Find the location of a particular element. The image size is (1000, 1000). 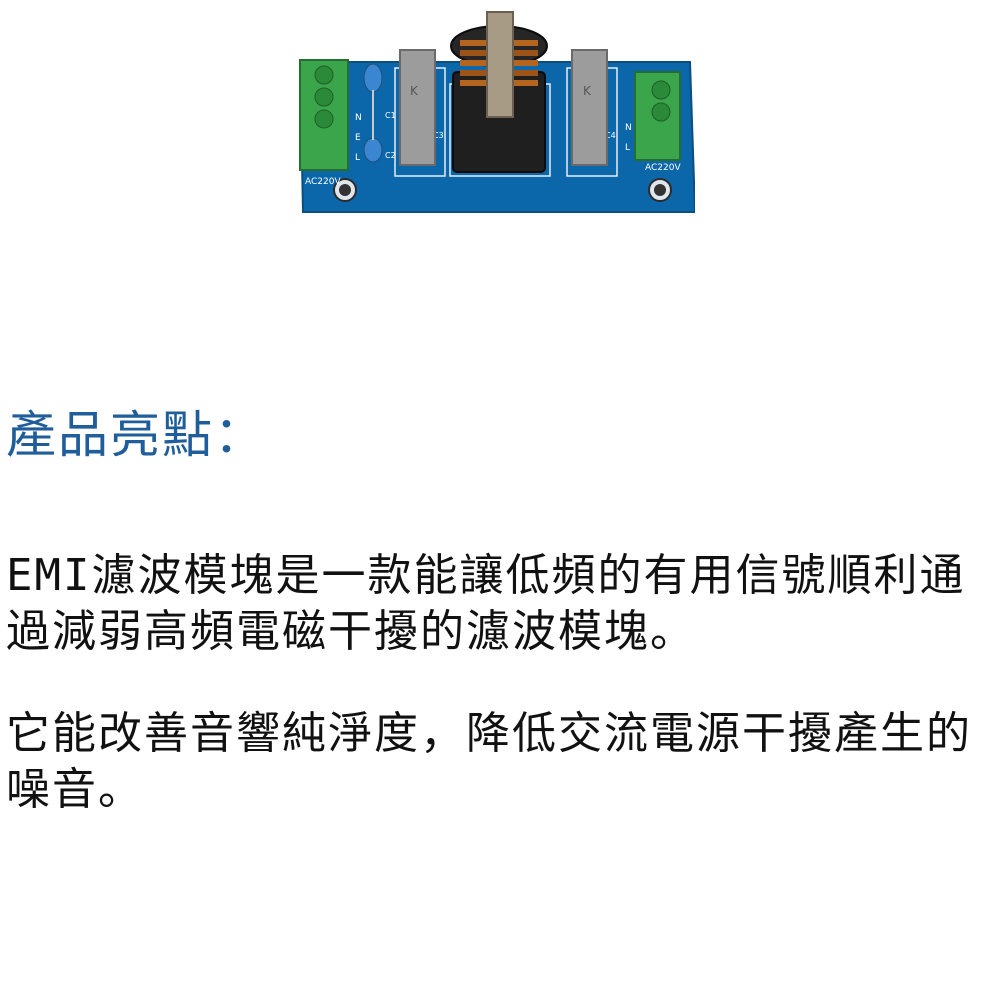

silk-n-right: N is located at coordinates (628, 128).